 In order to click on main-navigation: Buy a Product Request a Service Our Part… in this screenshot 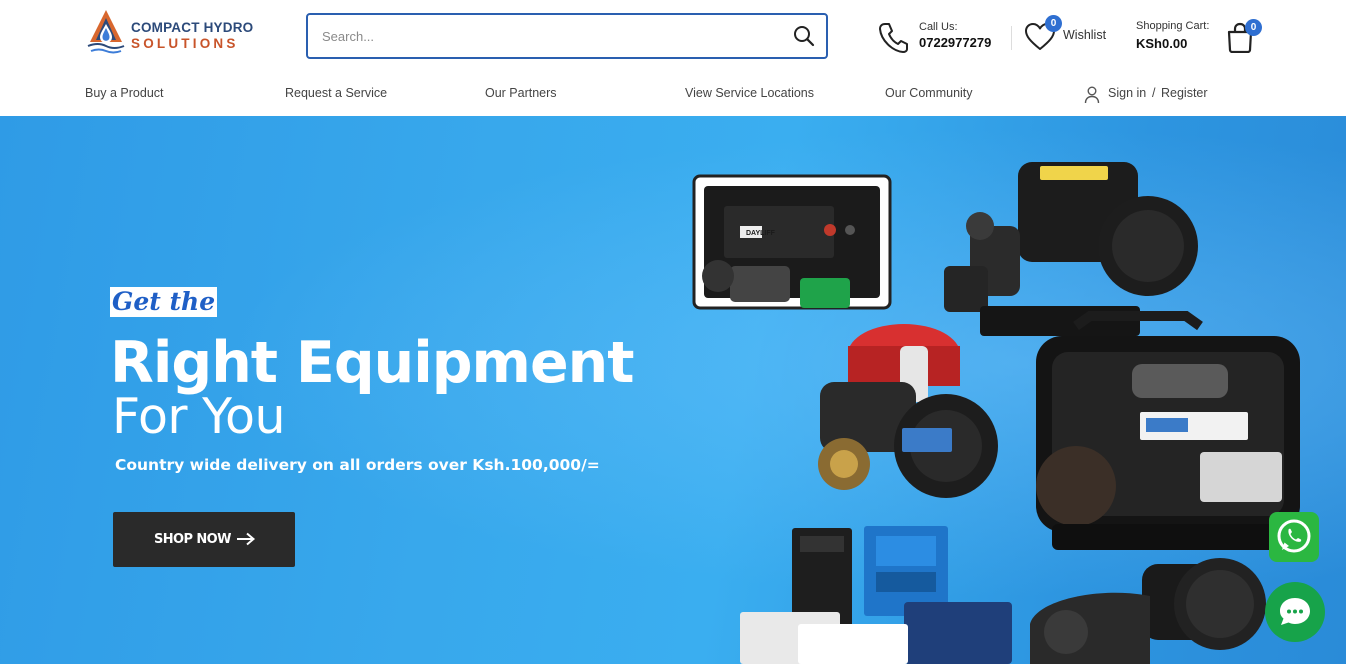, I will do `click(673, 94)`.